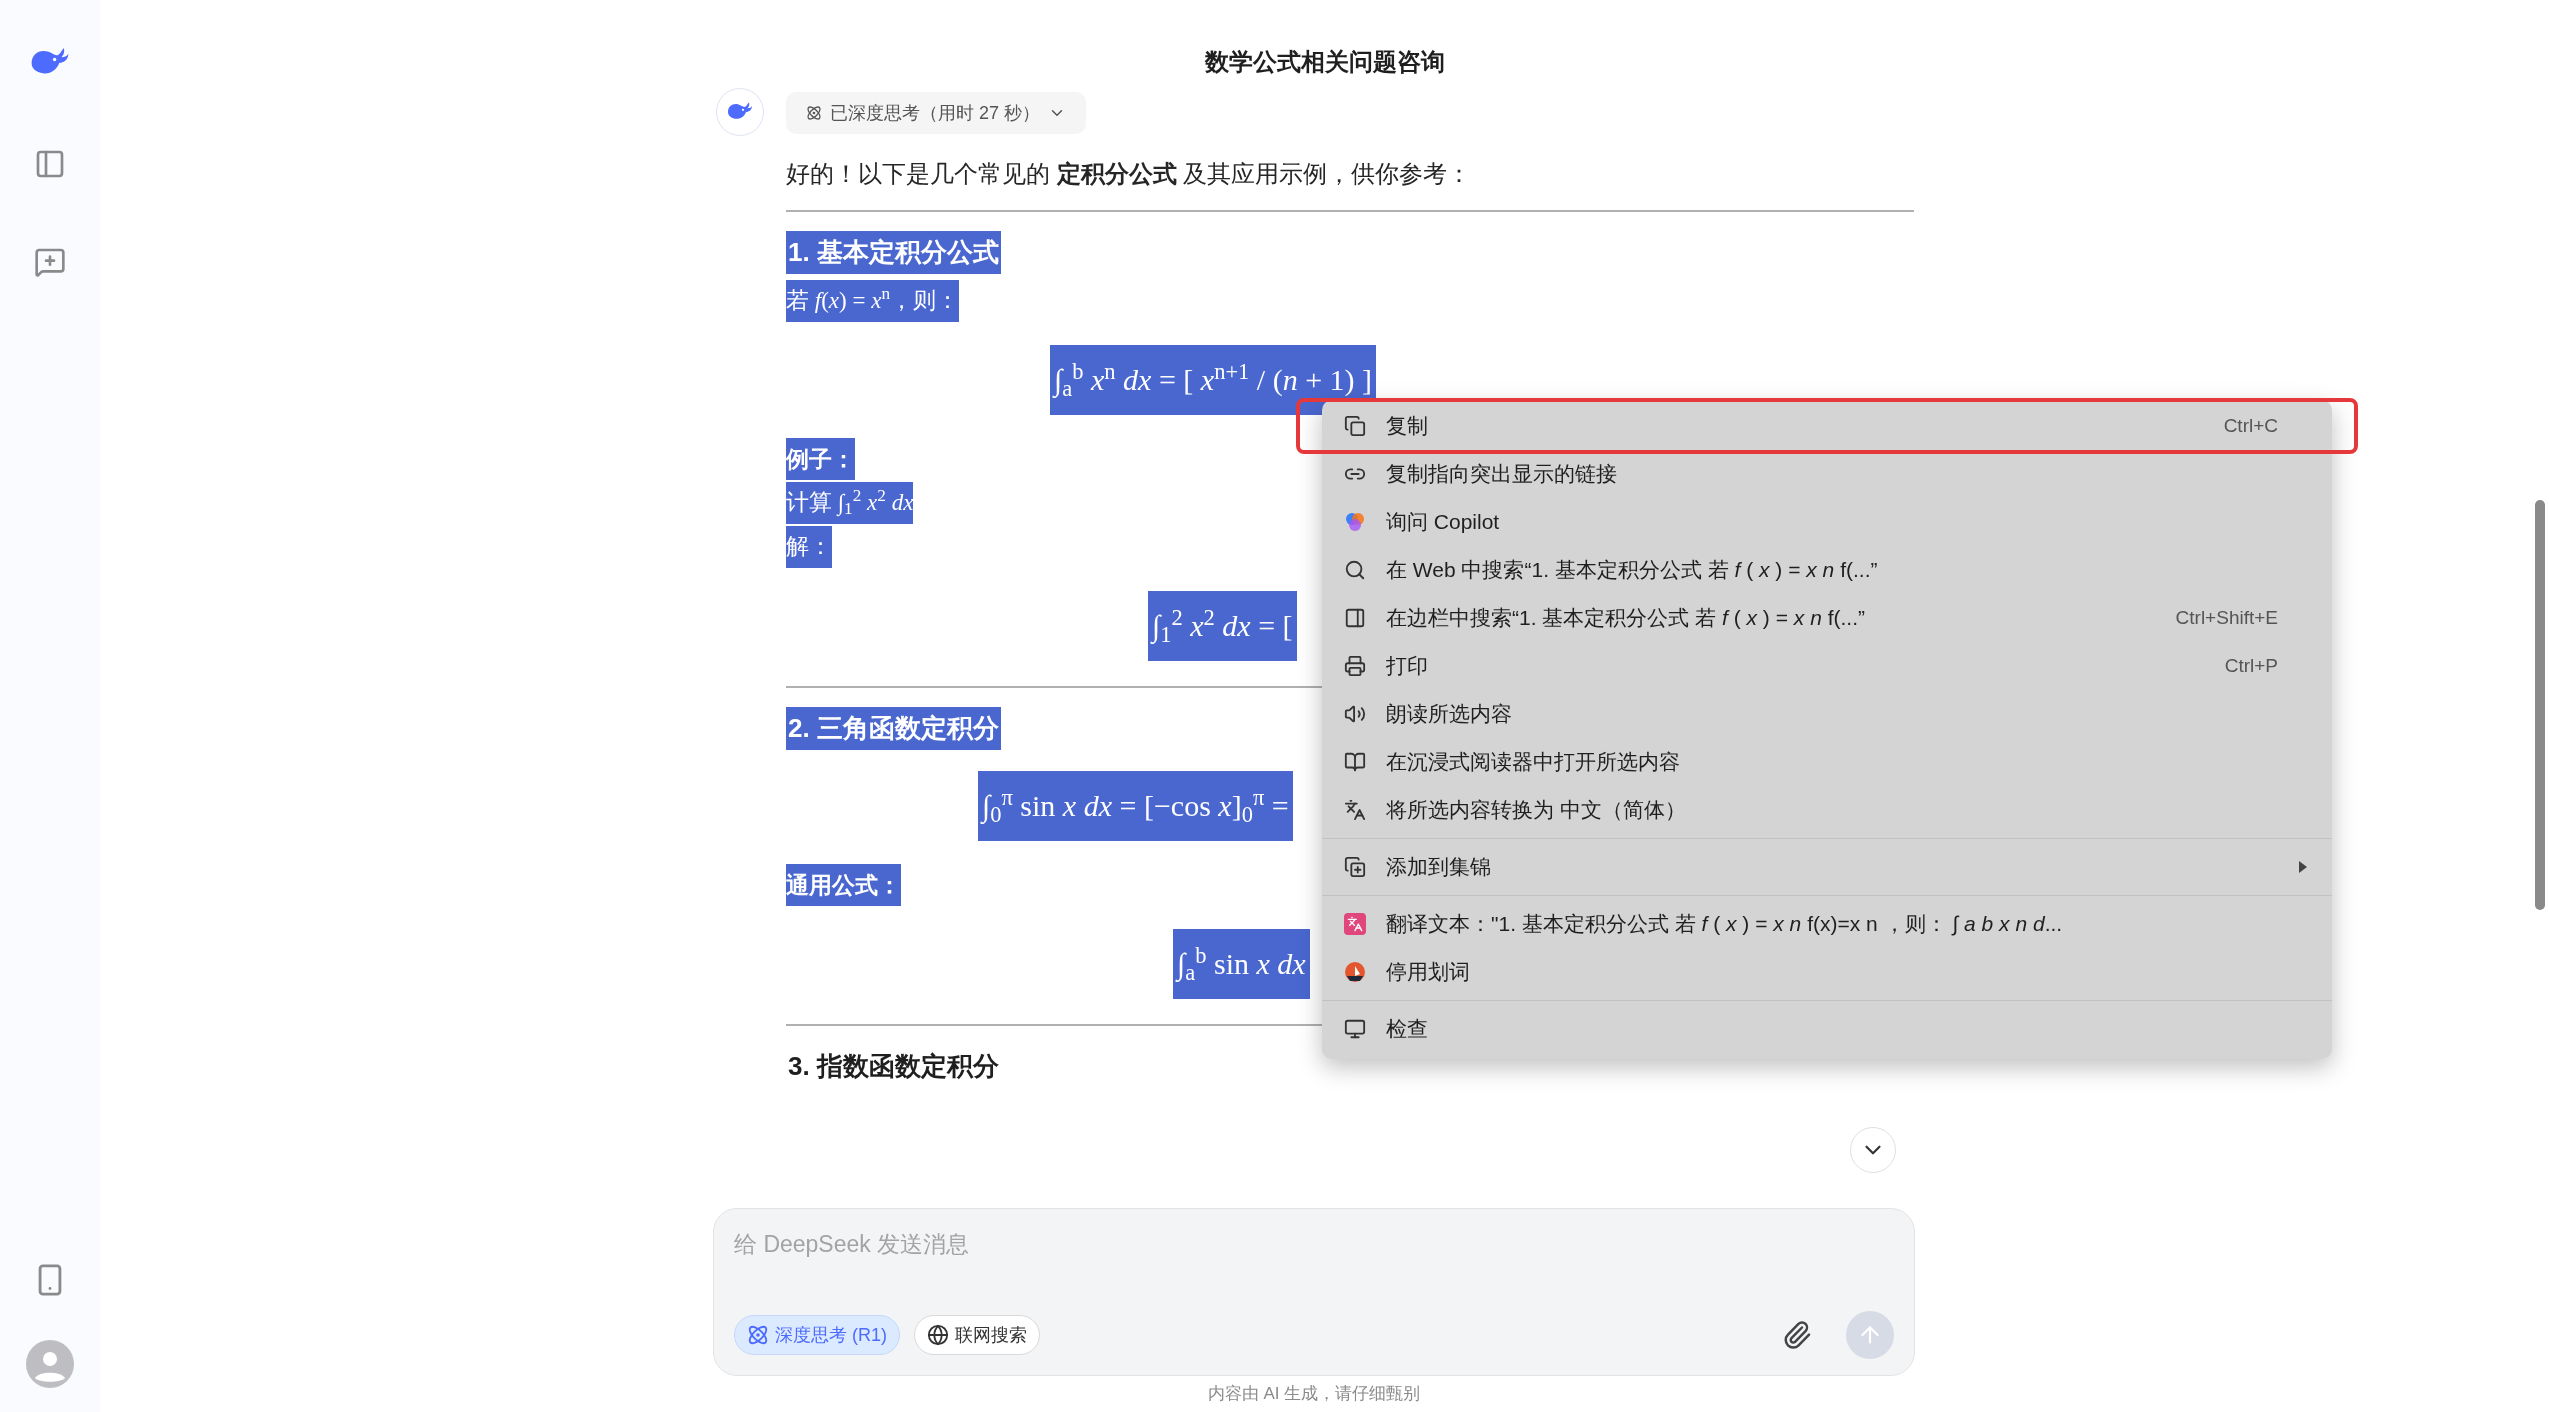 This screenshot has height=1412, width=2549. What do you see at coordinates (872, 301) in the screenshot?
I see `paragraph-text: 若 f(x) = x$^{n}$，则：` at bounding box center [872, 301].